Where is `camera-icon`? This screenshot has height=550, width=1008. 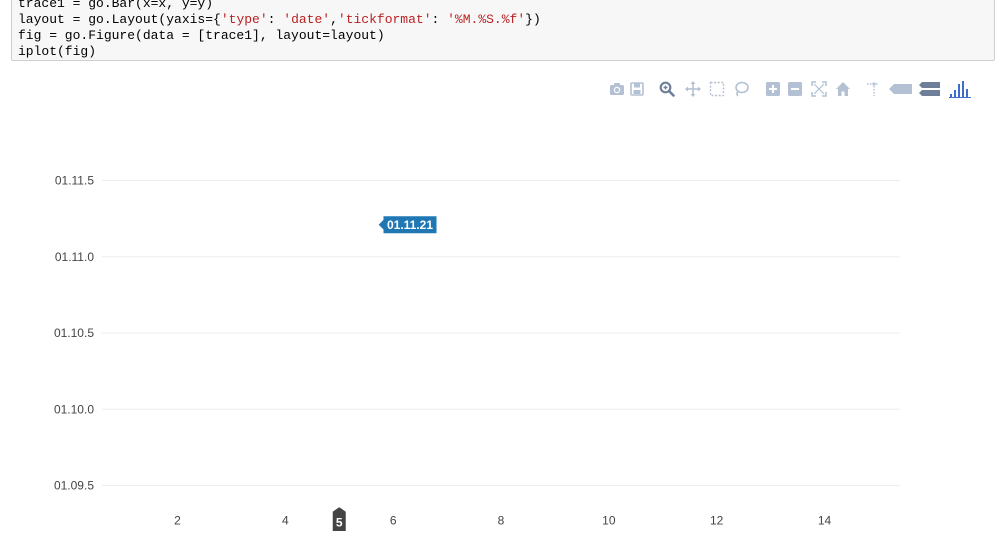
camera-icon is located at coordinates (617, 89).